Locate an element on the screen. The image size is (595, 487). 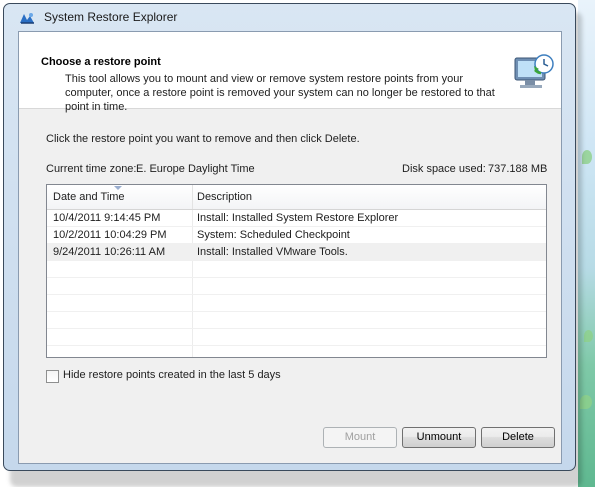
sort-arrow-icon is located at coordinates (118, 188).